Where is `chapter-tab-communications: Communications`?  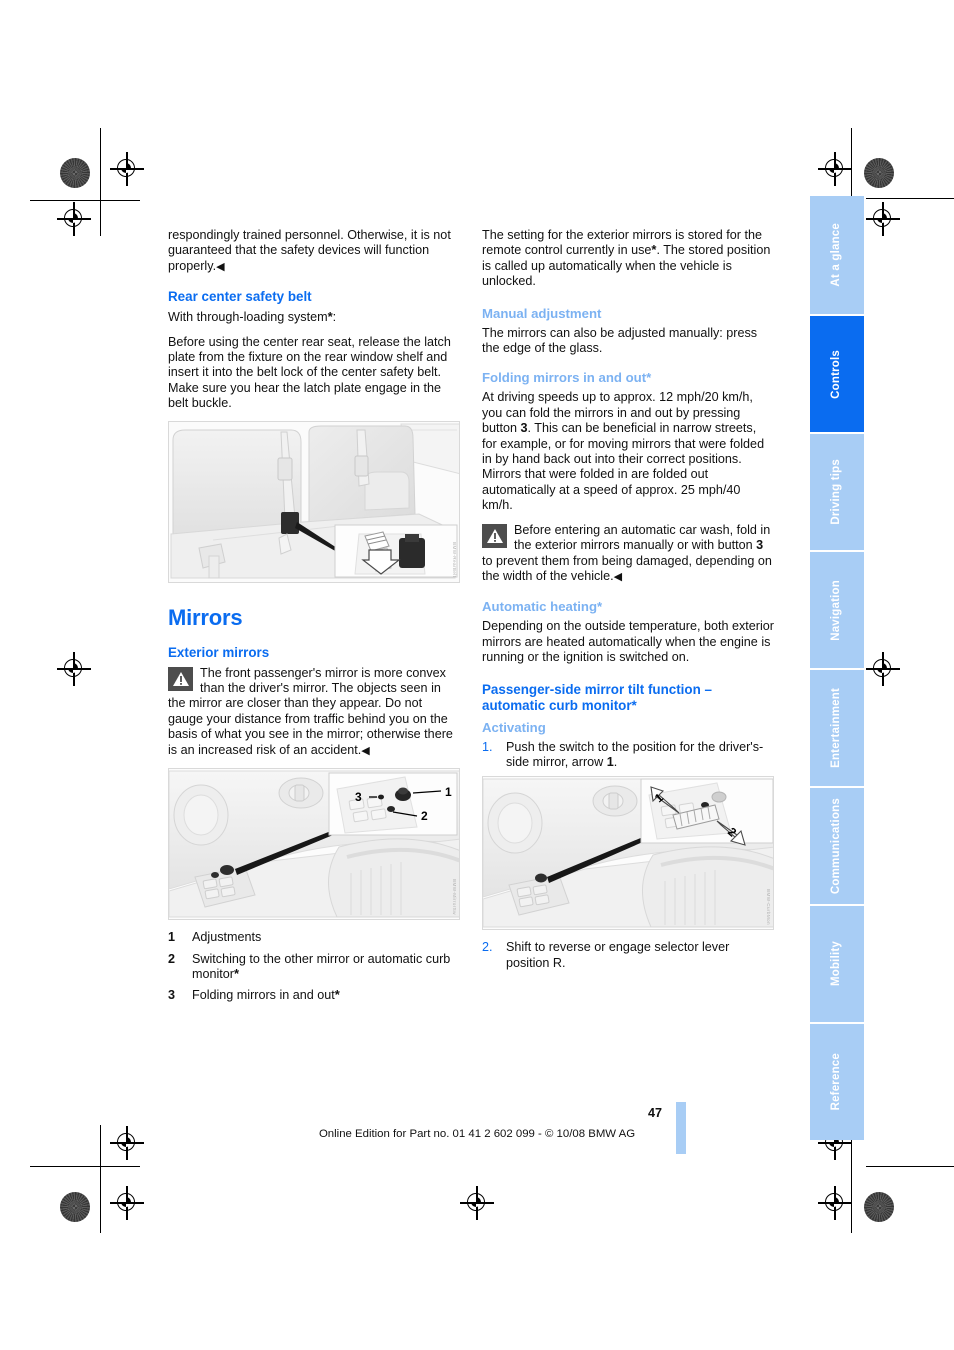
chapter-tab-communications: Communications is located at coordinates (837, 846).